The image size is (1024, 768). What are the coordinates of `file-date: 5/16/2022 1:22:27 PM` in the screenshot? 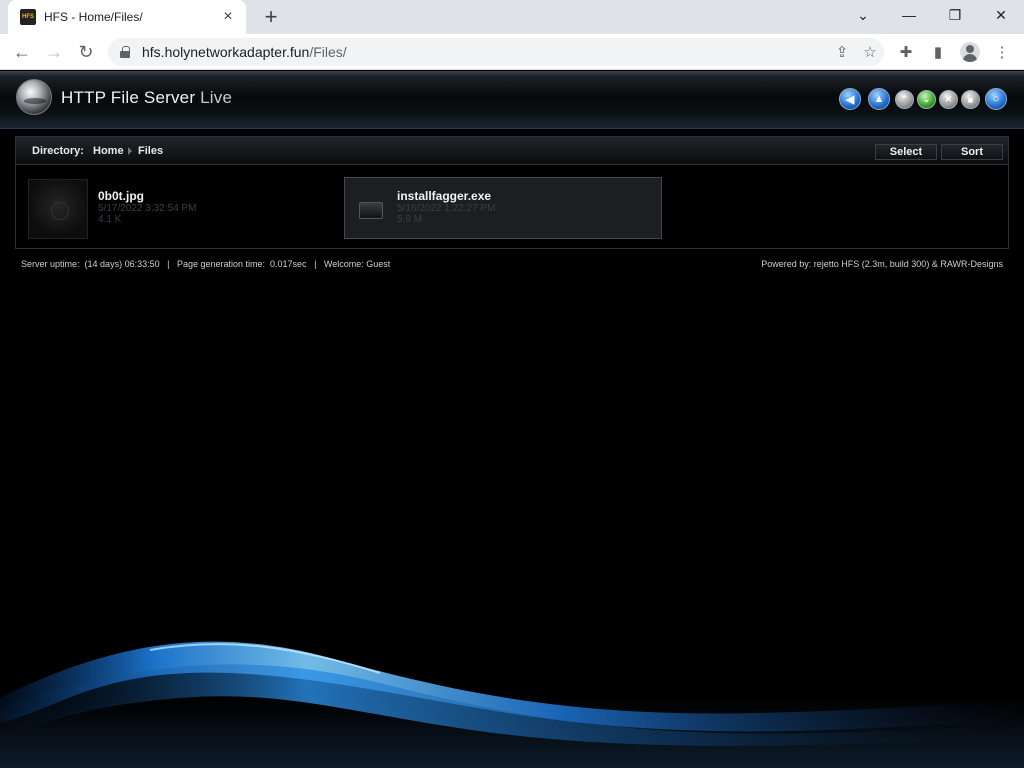 It's located at (446, 208).